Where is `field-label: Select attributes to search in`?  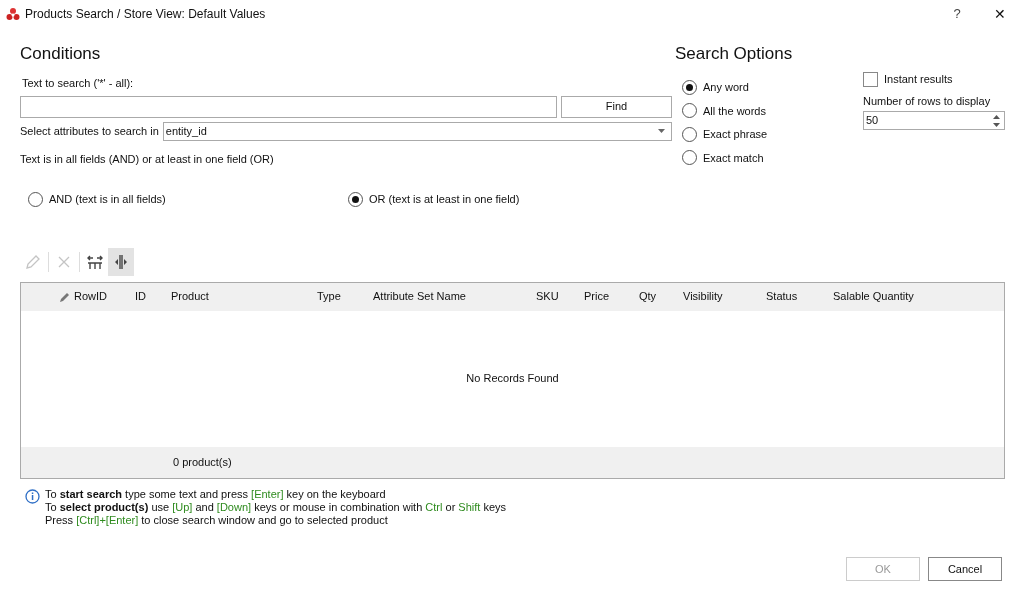 field-label: Select attributes to search in is located at coordinates (89, 131).